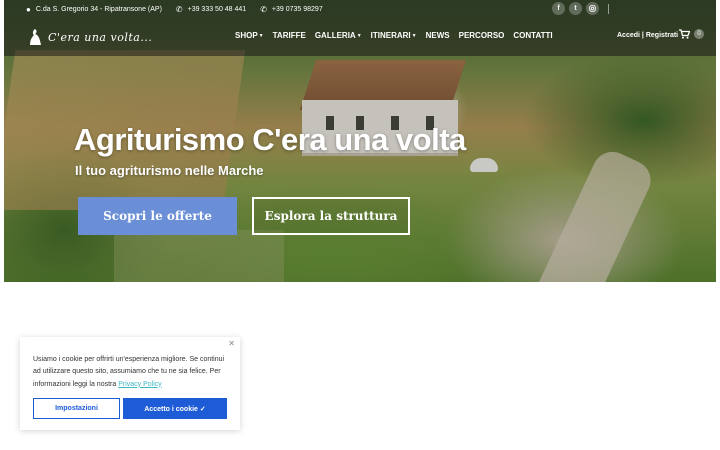 The width and height of the screenshot is (720, 450). I want to click on topbar-divider, so click(608, 9).